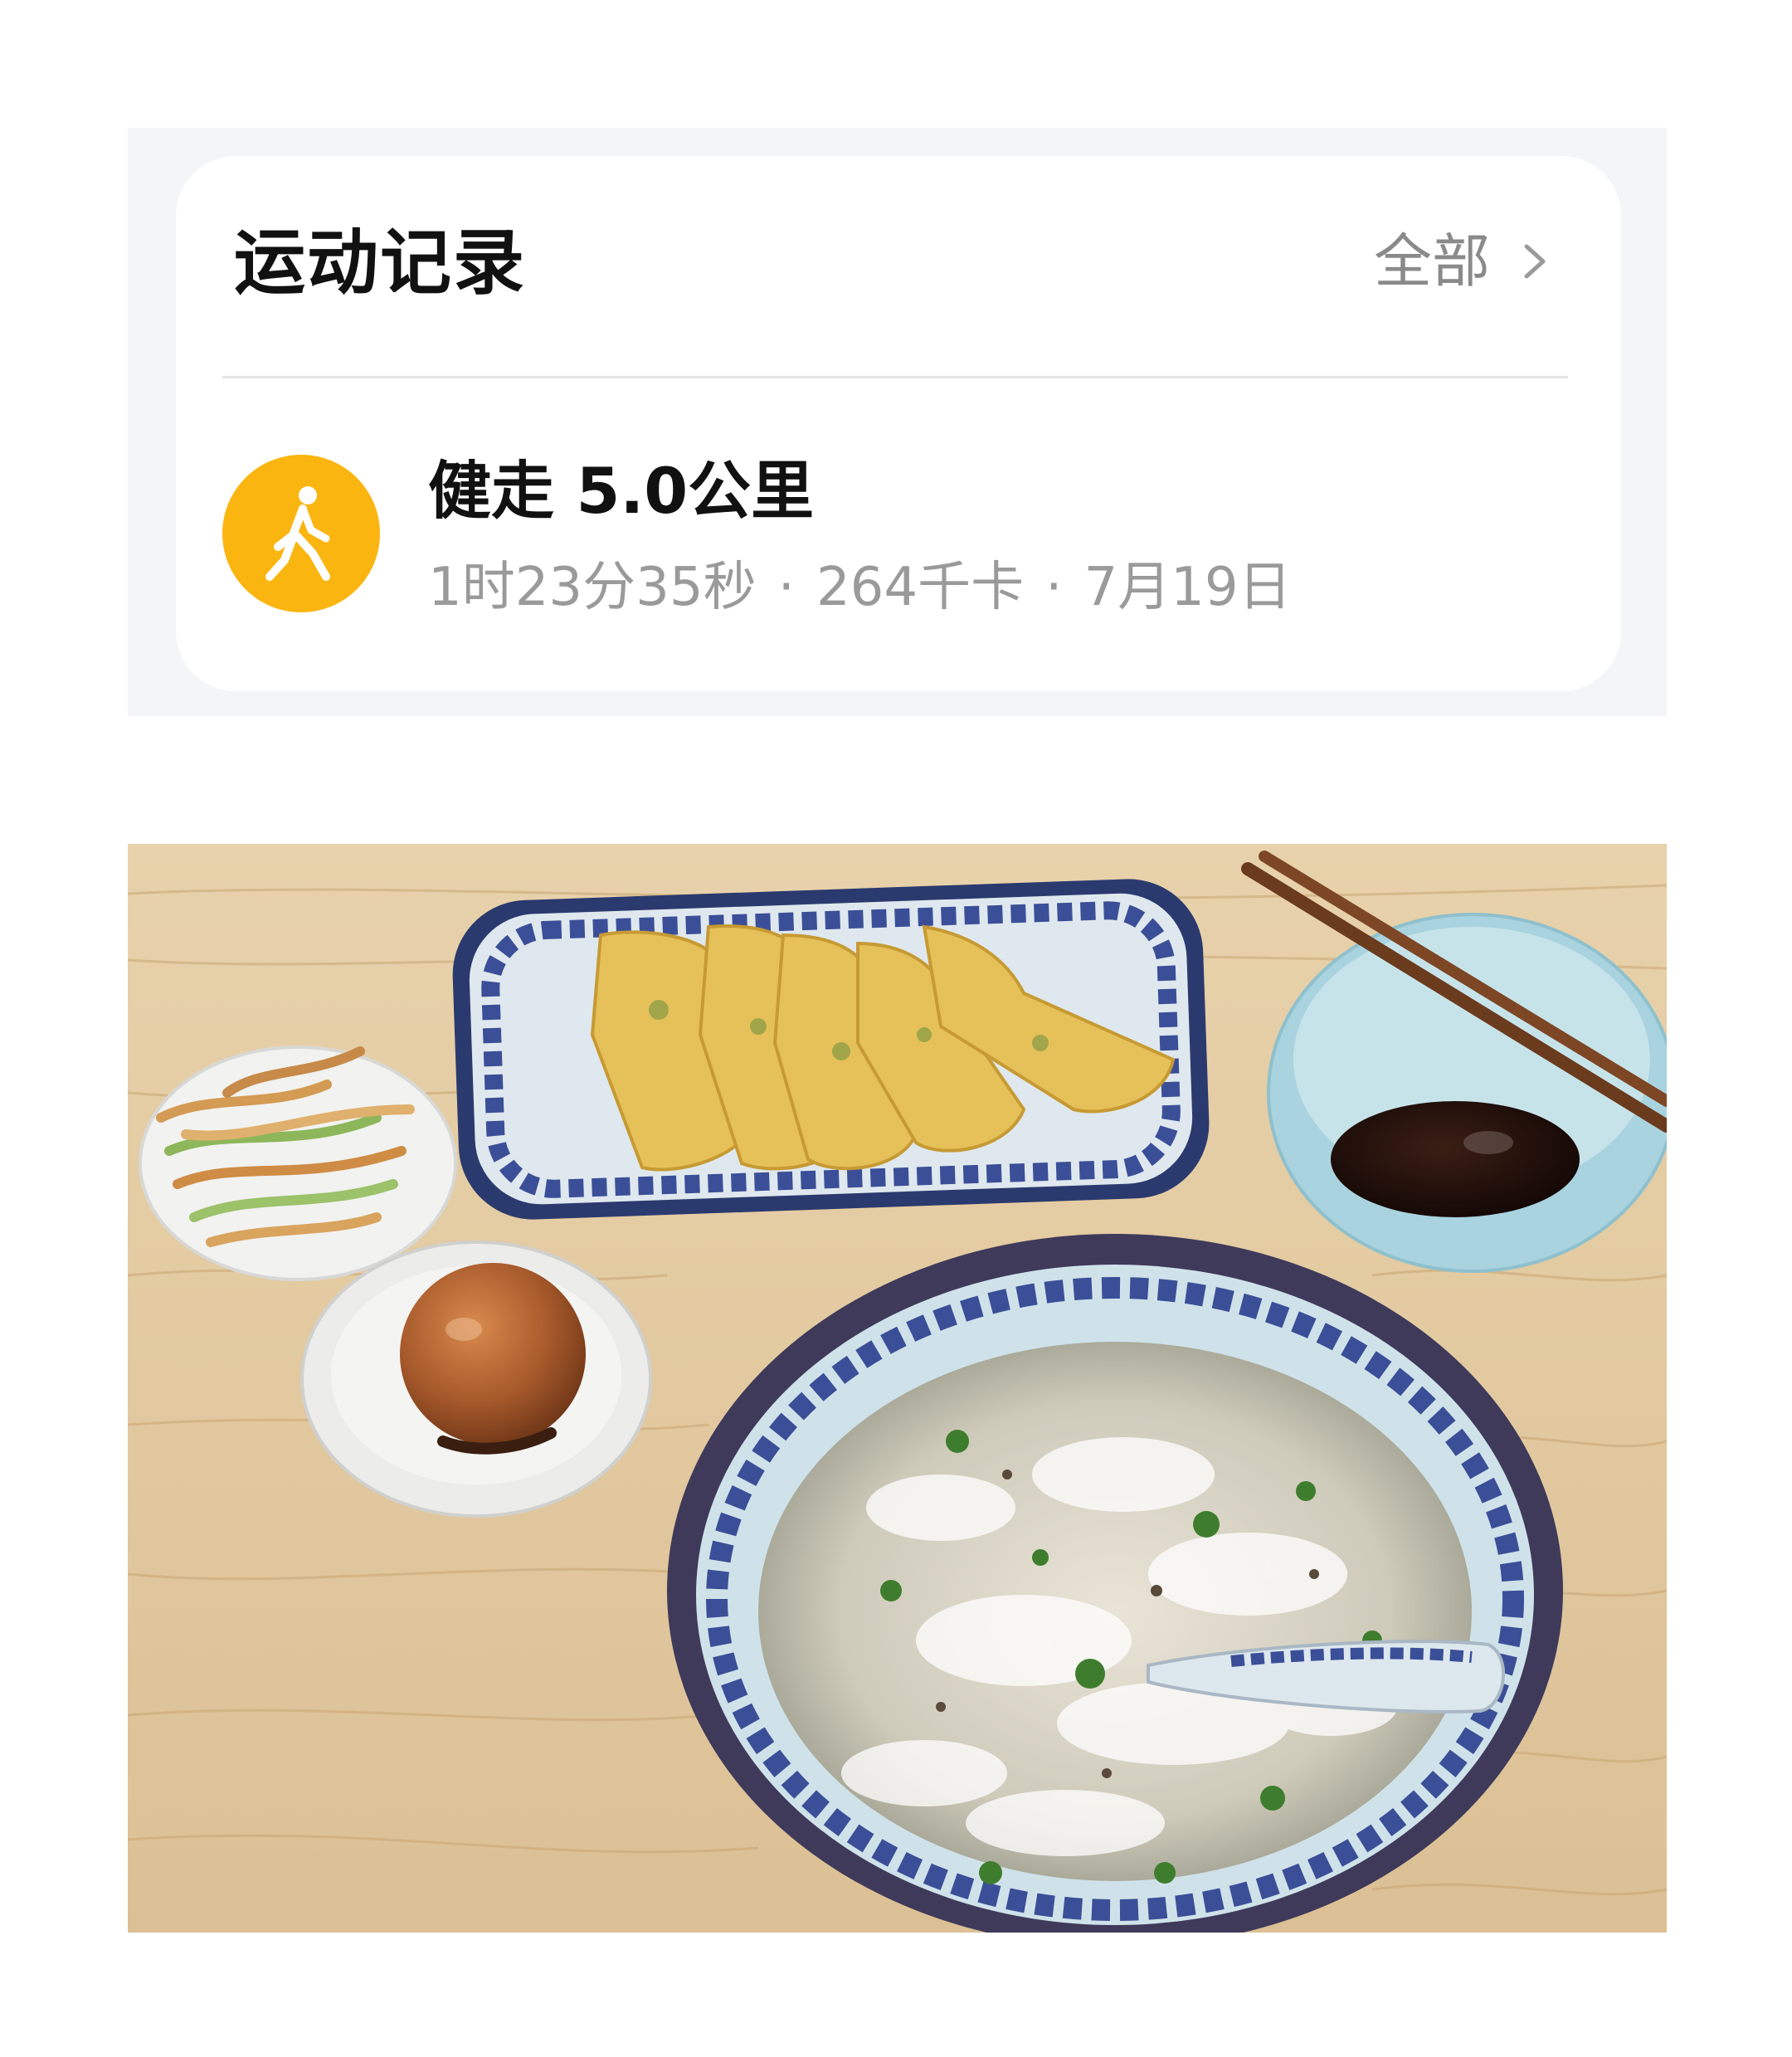 This screenshot has height=2057, width=1792. Describe the element at coordinates (621, 491) in the screenshot. I see `record-title: 健走 5.0公里` at that location.